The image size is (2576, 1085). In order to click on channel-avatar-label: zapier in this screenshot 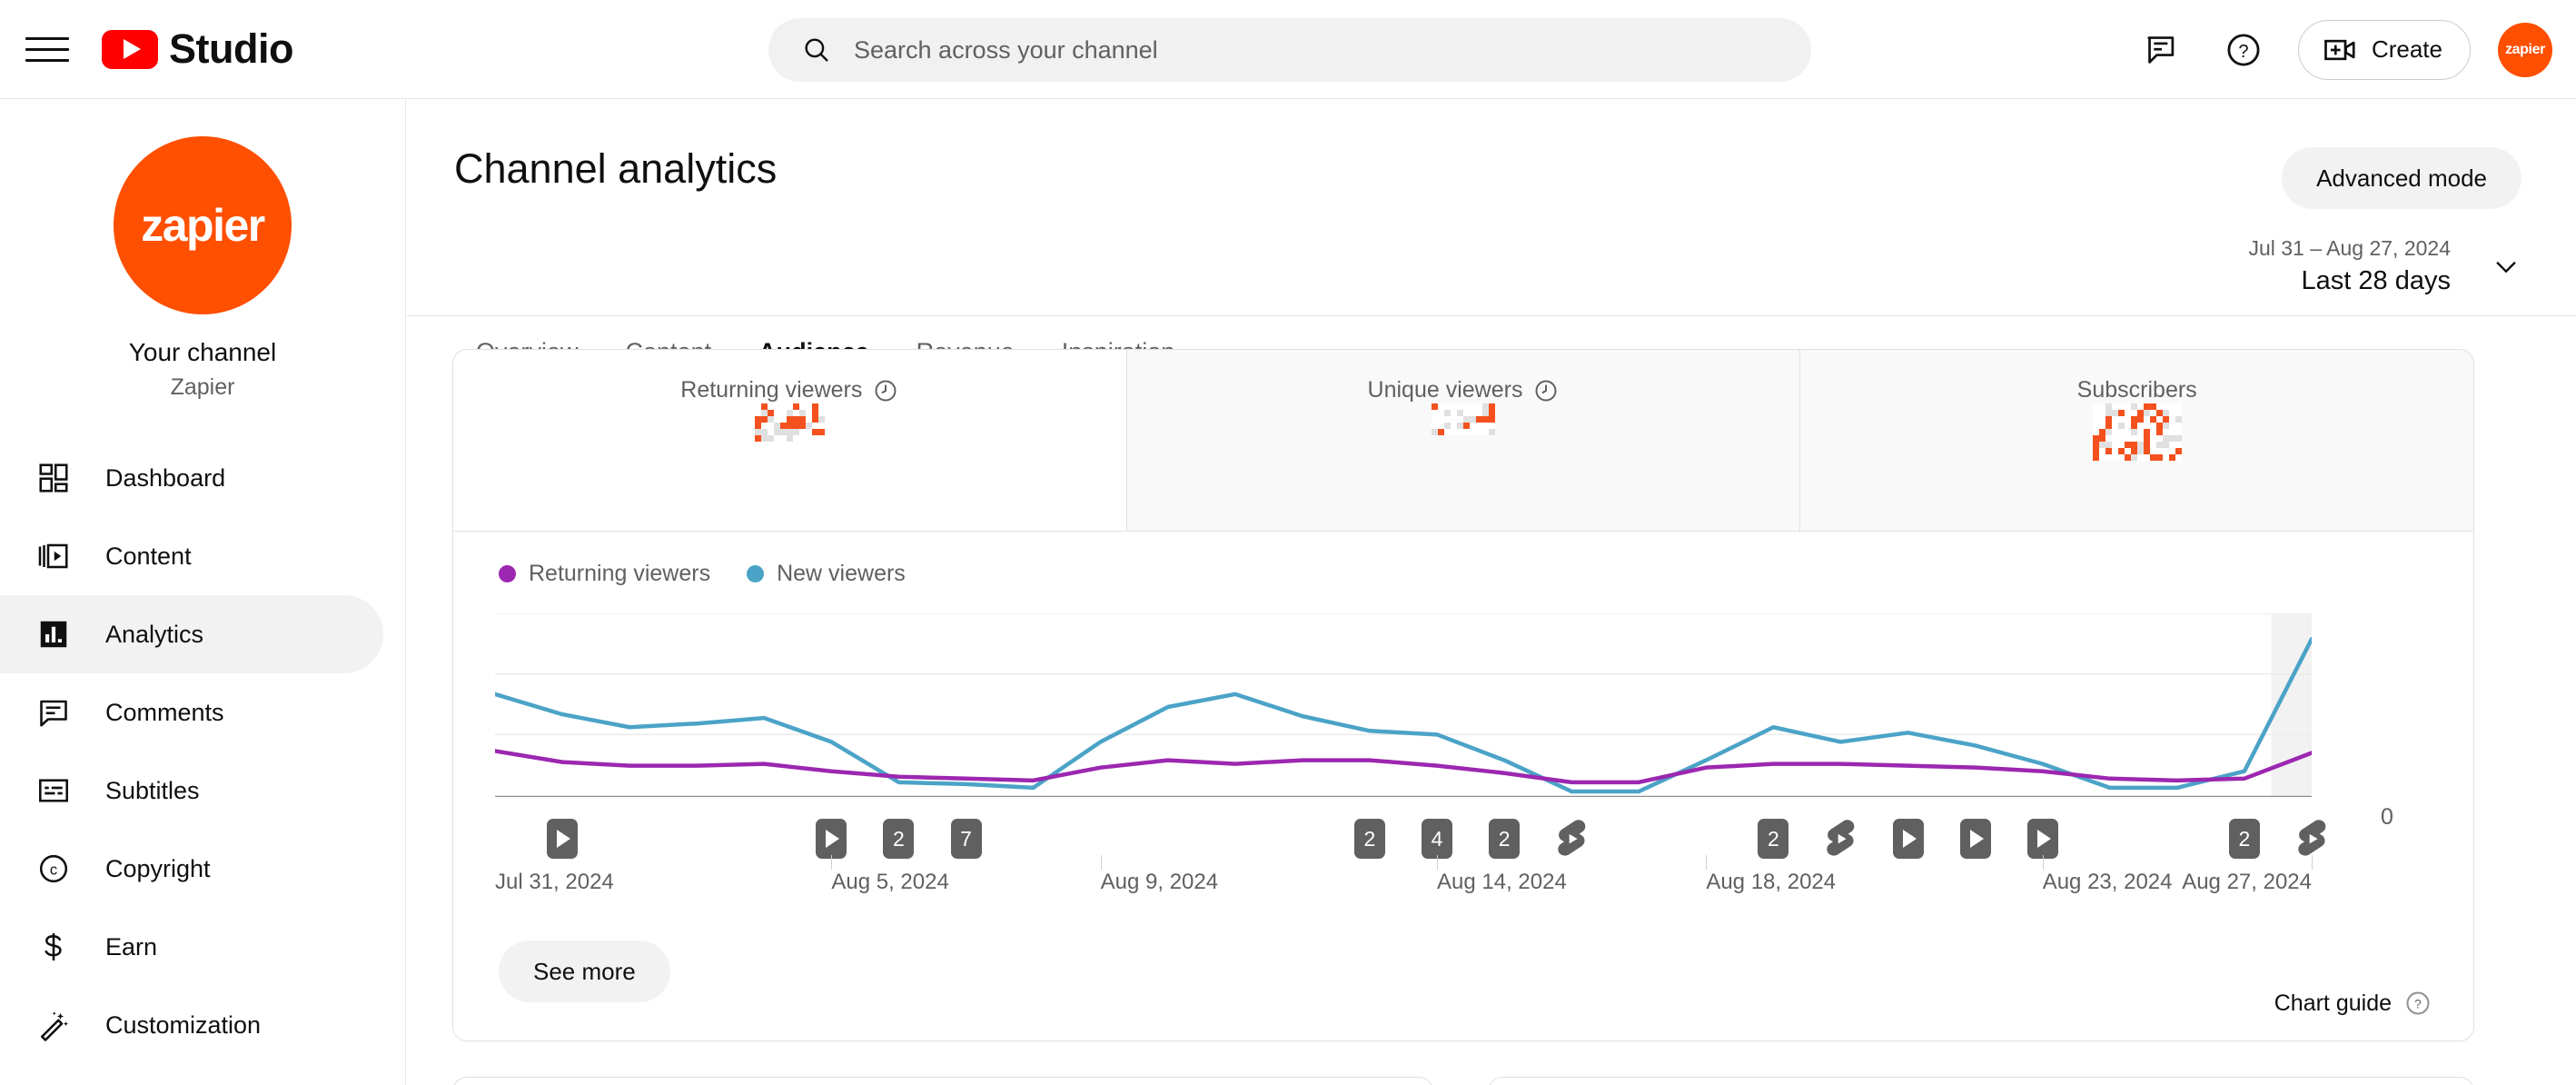, I will do `click(203, 225)`.